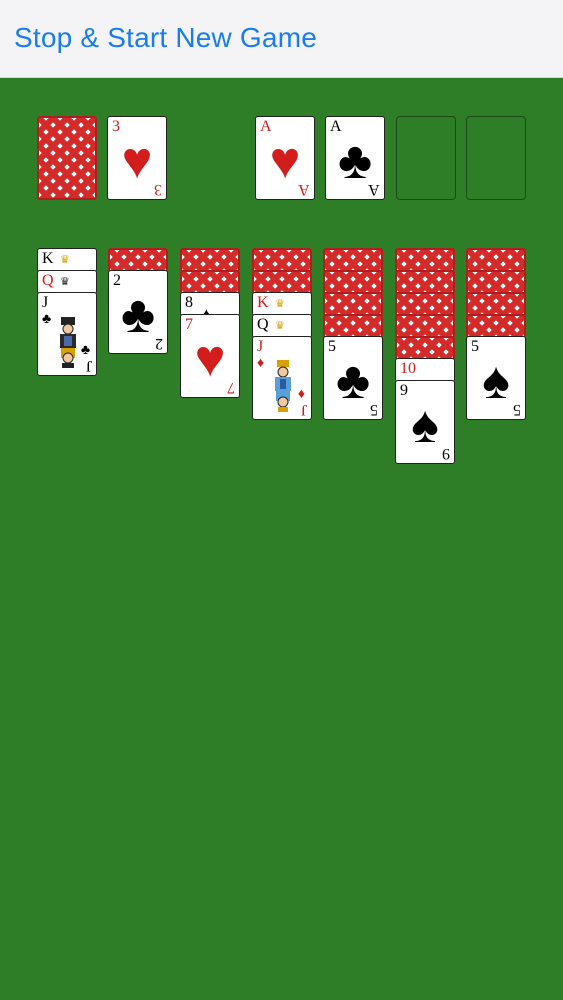  I want to click on card-rank: 10, so click(408, 368).